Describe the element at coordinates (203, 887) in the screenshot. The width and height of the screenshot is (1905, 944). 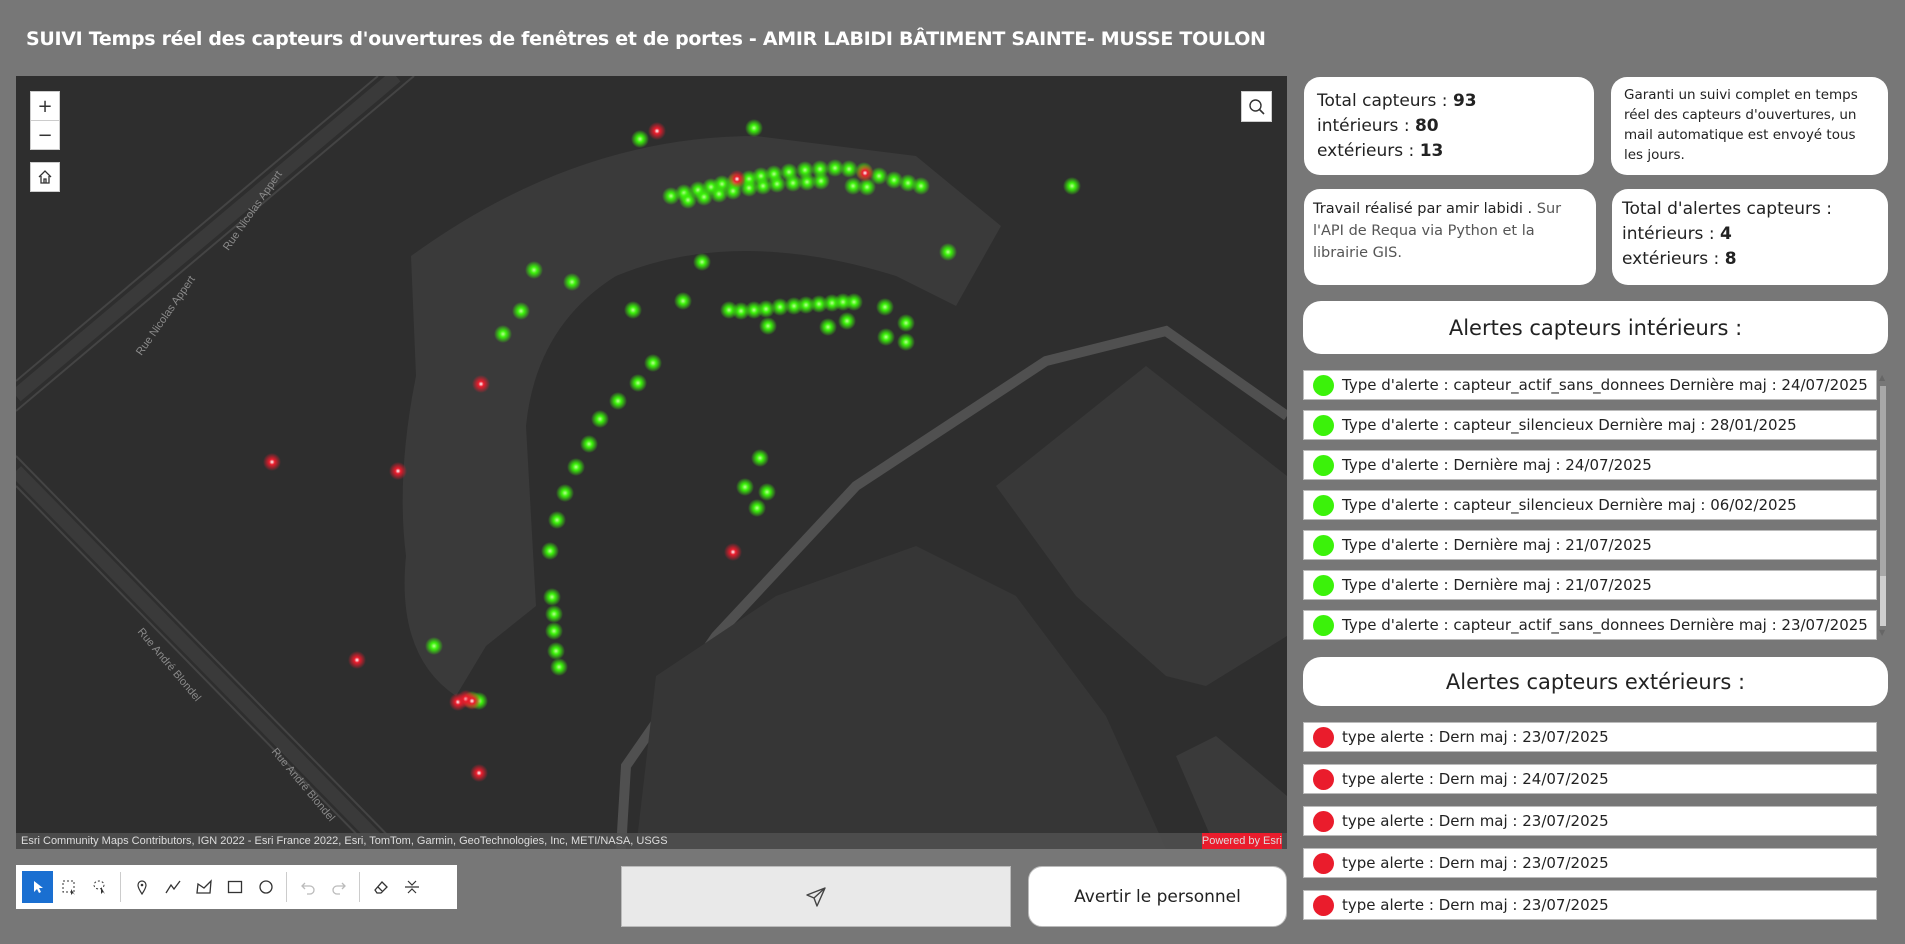
I see `polygon-icon` at that location.